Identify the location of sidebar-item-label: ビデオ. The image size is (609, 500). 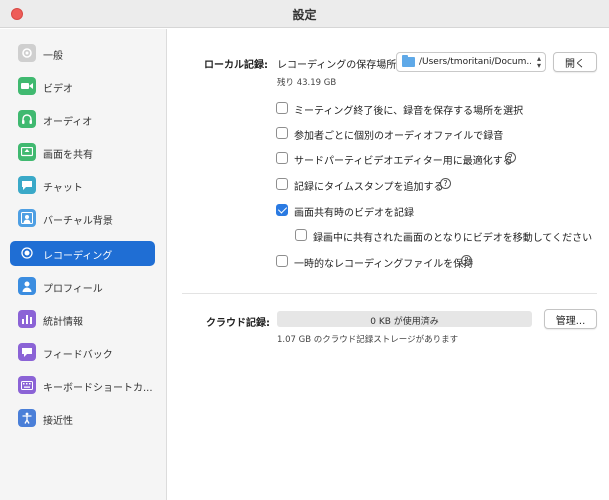
(58, 89).